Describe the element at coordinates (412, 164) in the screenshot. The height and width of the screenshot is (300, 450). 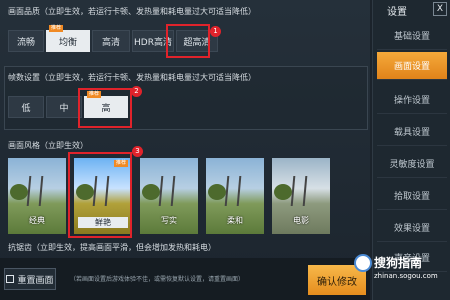
I see `sidebar-item-sensitivity: 灵敏度设置` at that location.